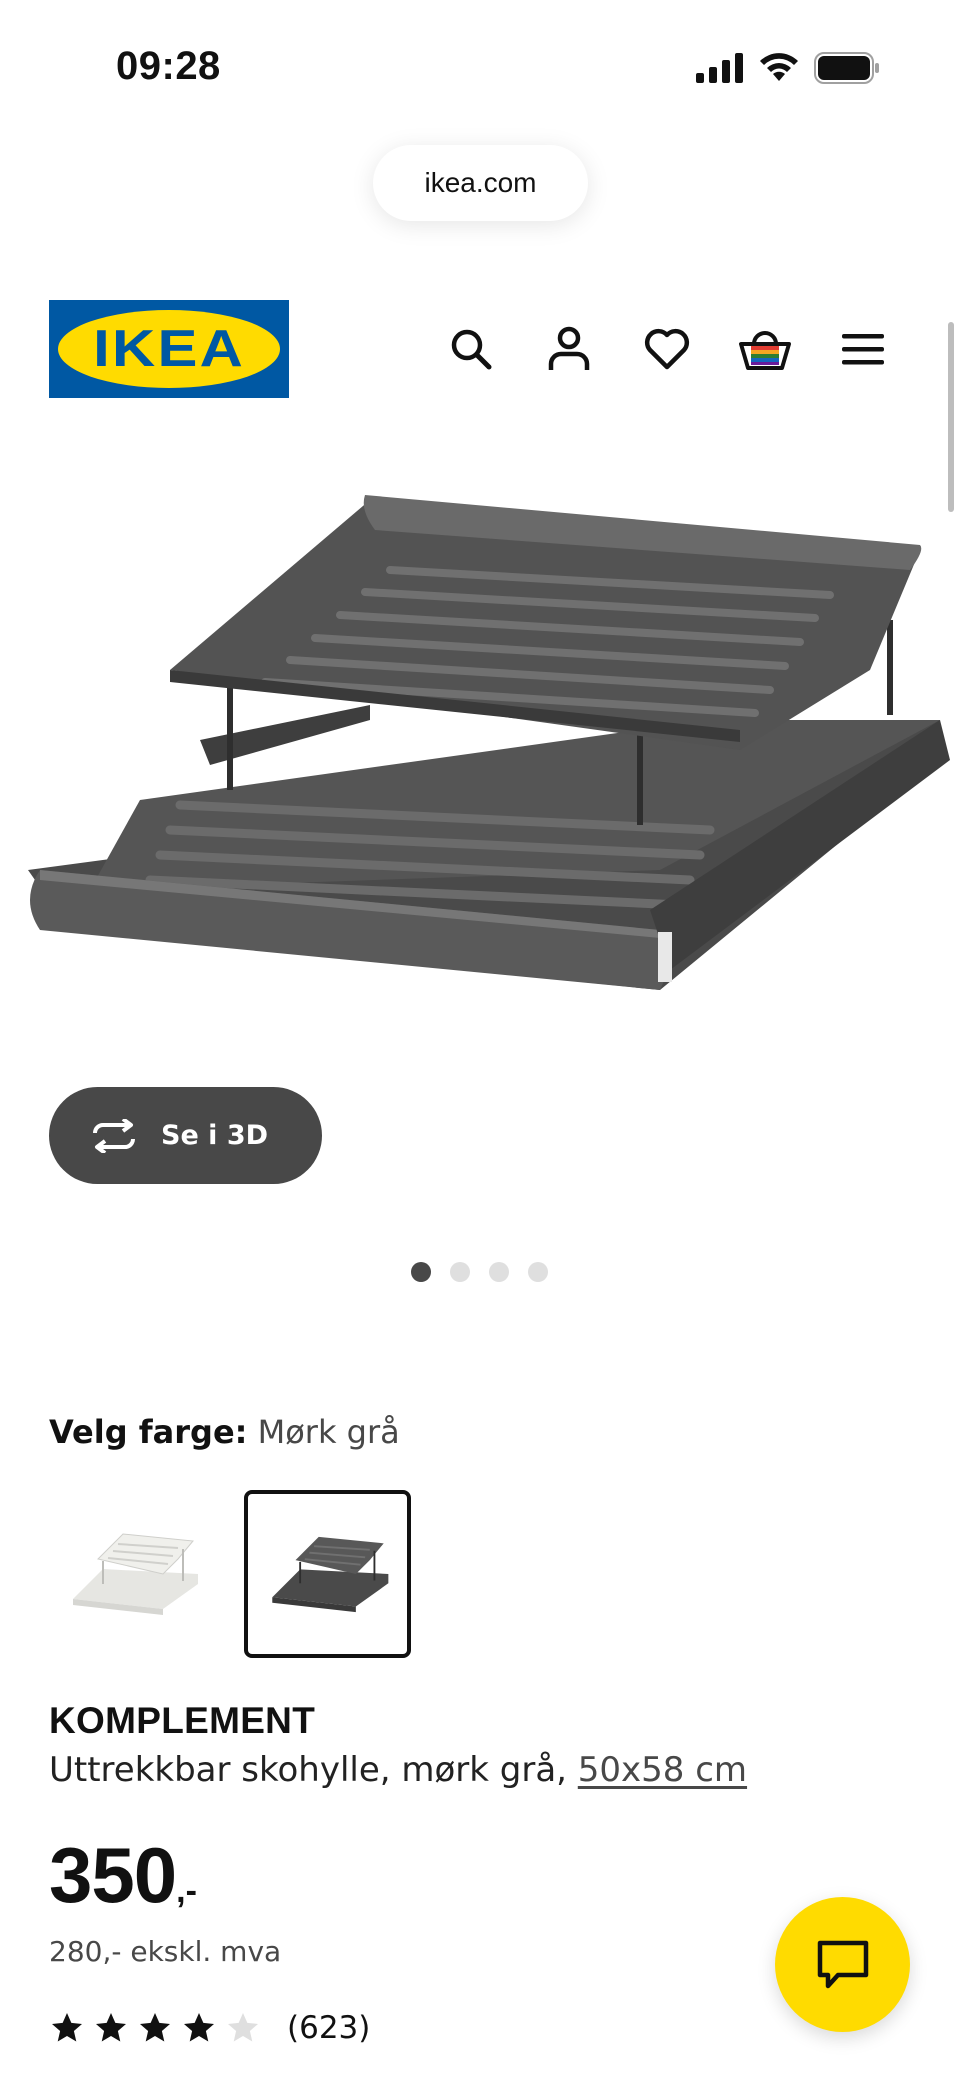  Describe the element at coordinates (846, 68) in the screenshot. I see `battery-icon` at that location.